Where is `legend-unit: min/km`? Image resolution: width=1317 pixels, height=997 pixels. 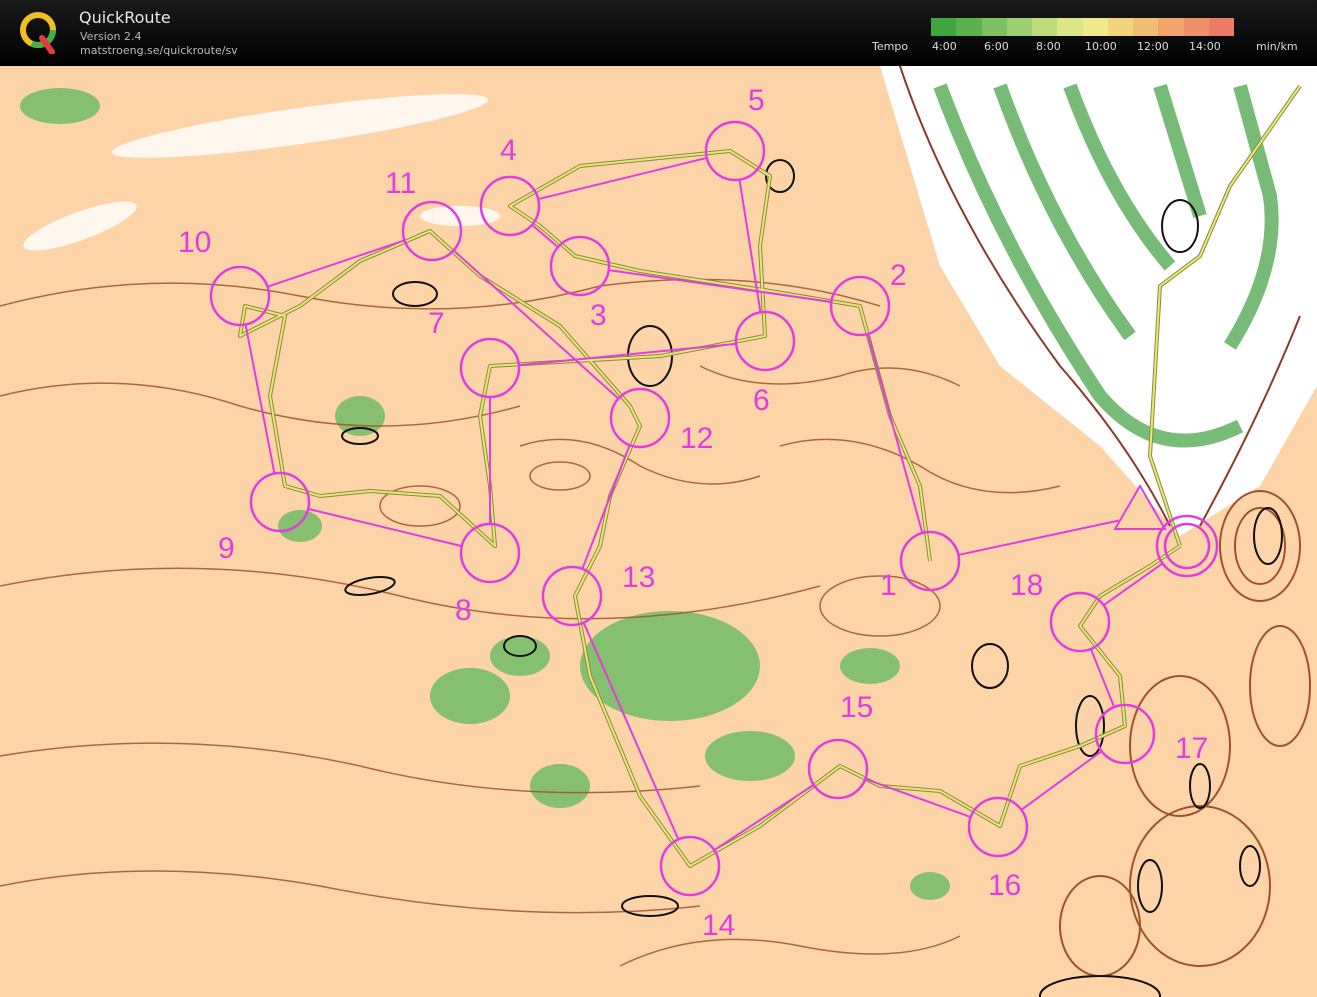 legend-unit: min/km is located at coordinates (1277, 46).